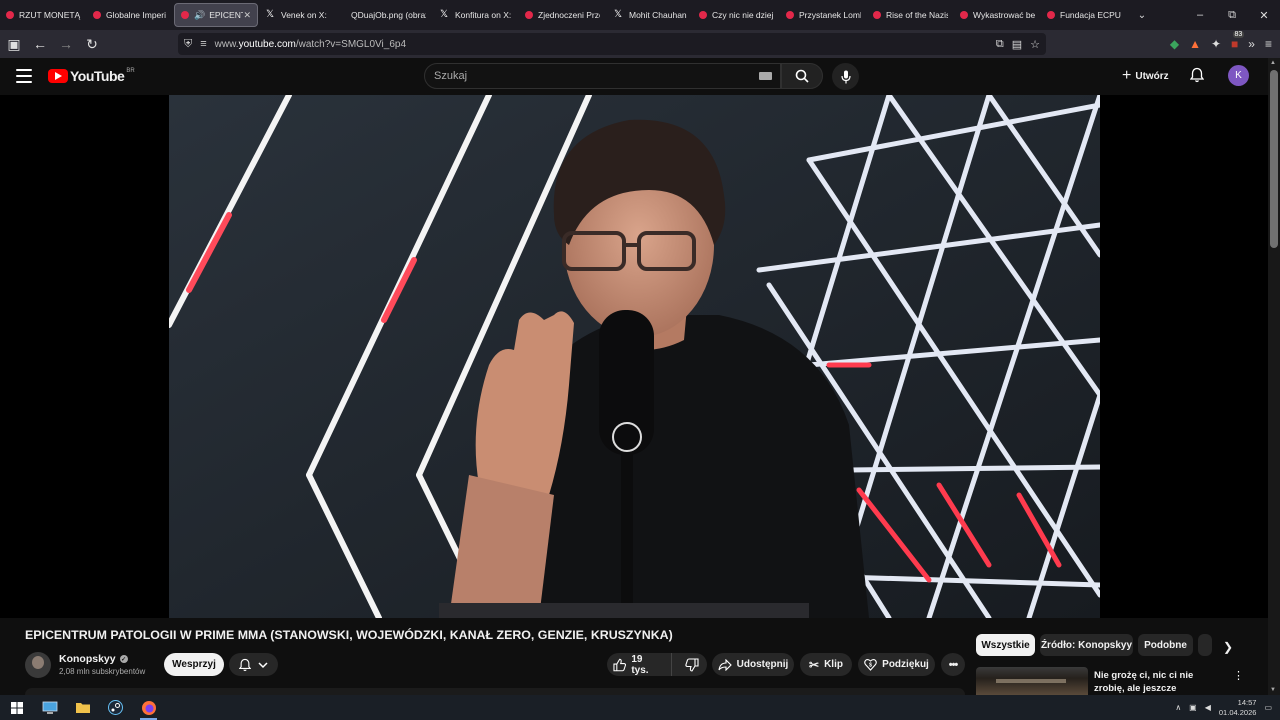 The height and width of the screenshot is (720, 1280). What do you see at coordinates (743, 15) in the screenshot?
I see `browser-tab-label: Czy nic nie dziej` at bounding box center [743, 15].